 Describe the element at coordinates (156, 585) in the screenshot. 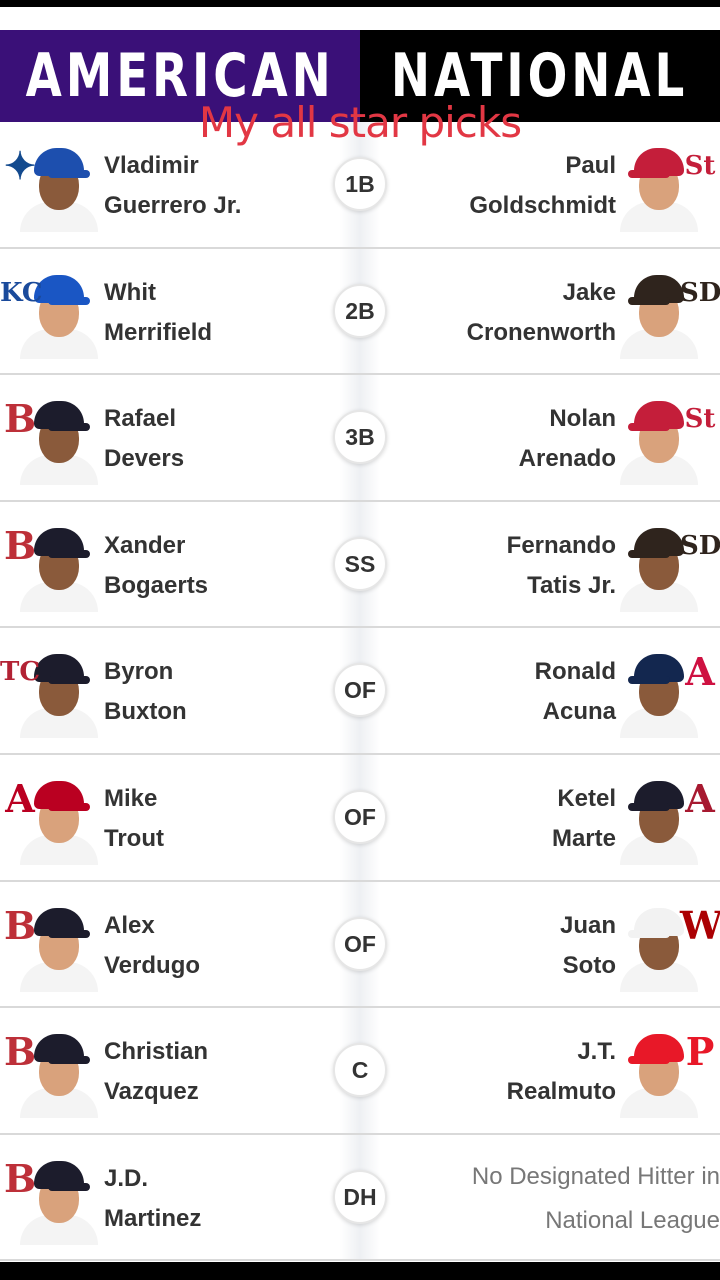

I see `player-last-name: Bogaerts` at that location.